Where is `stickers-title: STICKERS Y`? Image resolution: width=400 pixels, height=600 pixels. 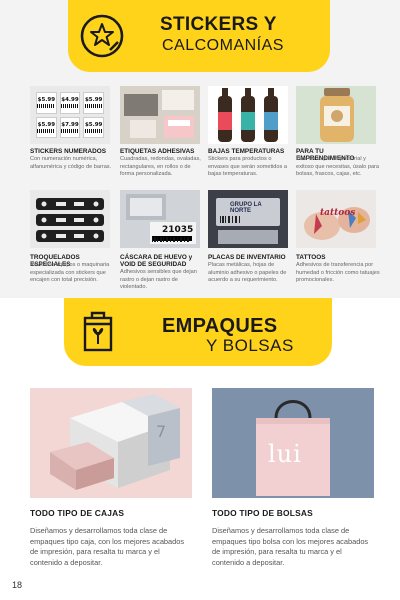 stickers-title: STICKERS Y is located at coordinates (218, 24).